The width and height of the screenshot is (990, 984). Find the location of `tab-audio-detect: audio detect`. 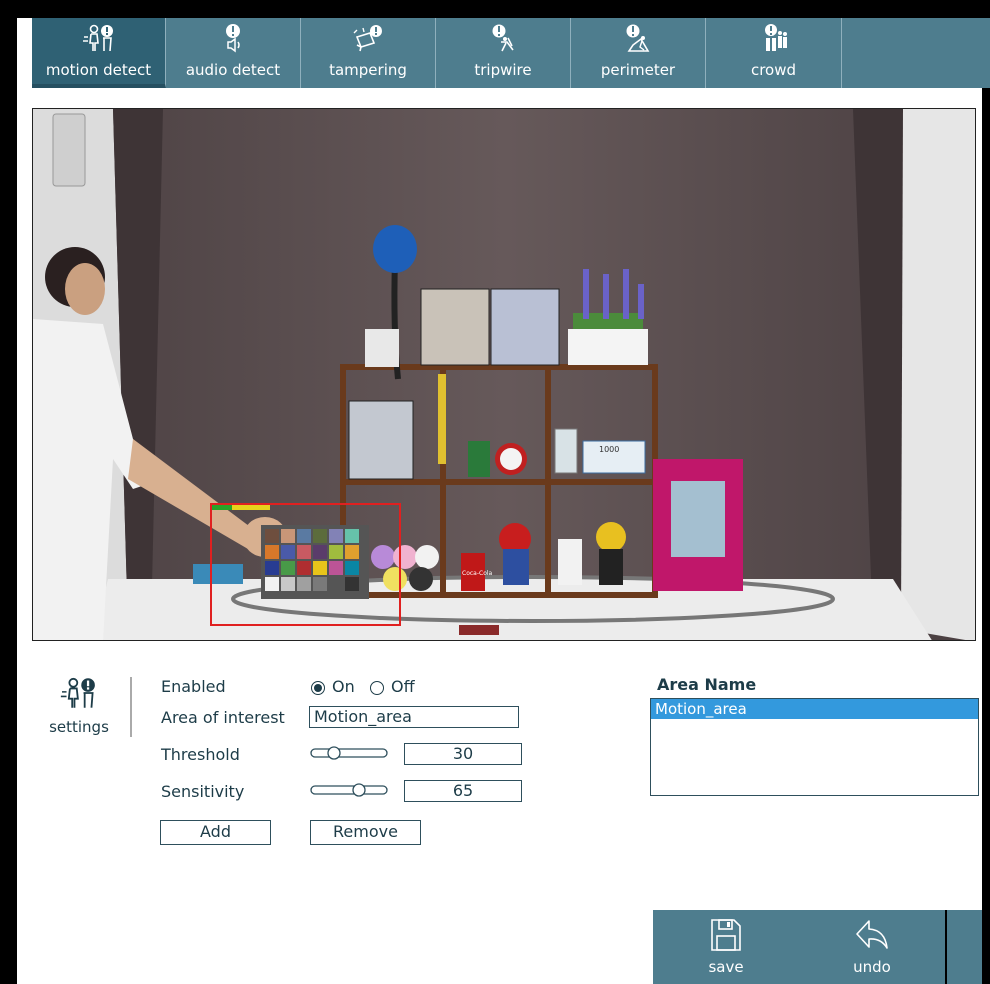

tab-audio-detect: audio detect is located at coordinates (233, 53).